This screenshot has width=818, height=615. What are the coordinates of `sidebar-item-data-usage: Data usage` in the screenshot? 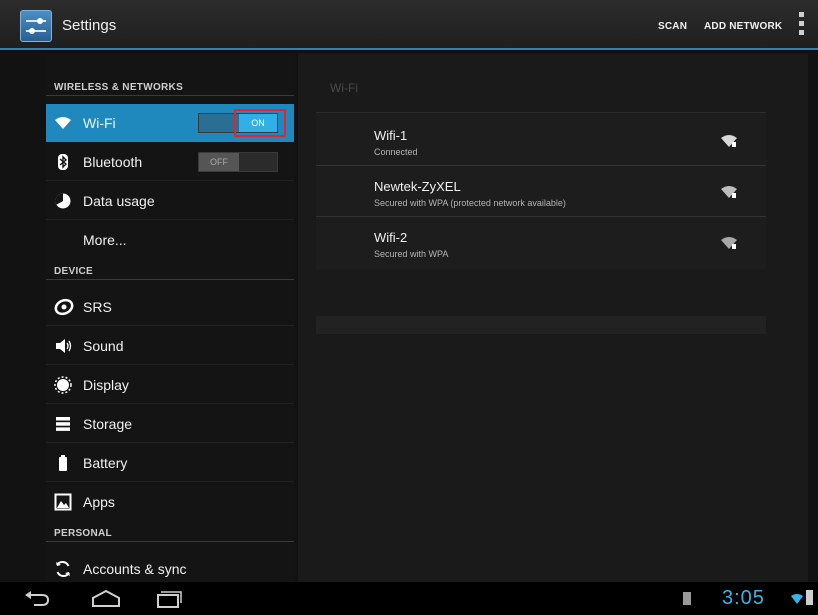 It's located at (170, 201).